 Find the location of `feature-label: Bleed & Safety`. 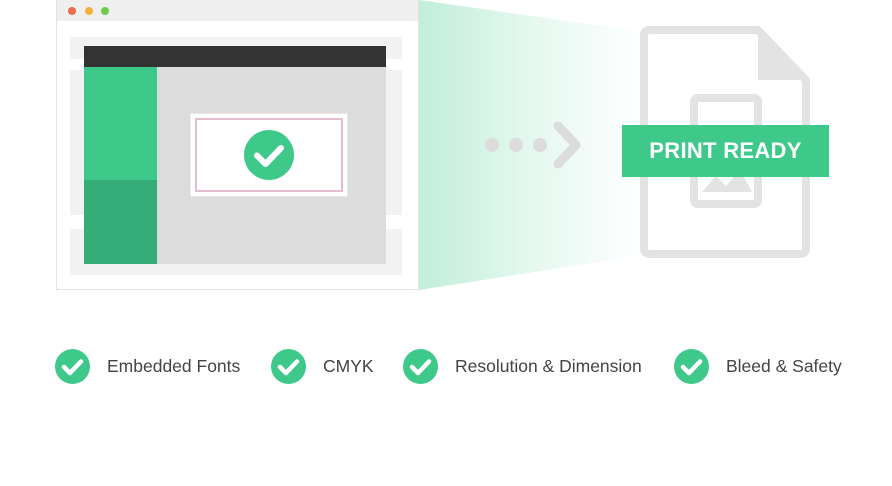

feature-label: Bleed & Safety is located at coordinates (784, 365).